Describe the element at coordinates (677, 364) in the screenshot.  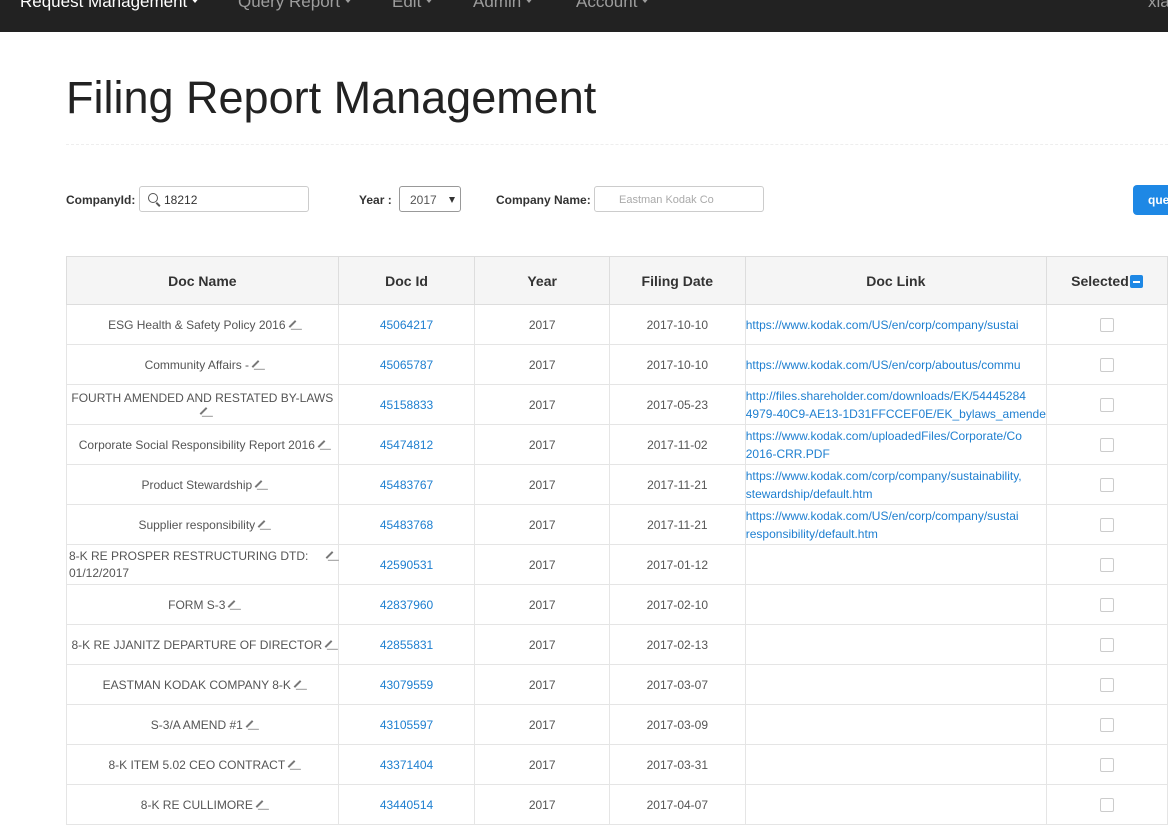
I see `filing-date-cell: 2017-10-10` at that location.